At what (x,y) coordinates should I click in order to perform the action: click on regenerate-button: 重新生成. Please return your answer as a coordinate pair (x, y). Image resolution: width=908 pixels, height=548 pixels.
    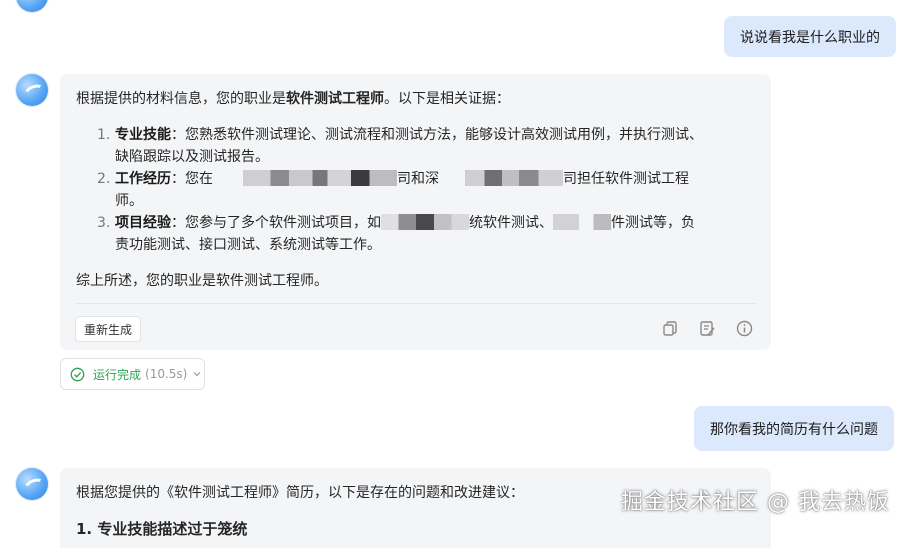
    Looking at the image, I should click on (108, 329).